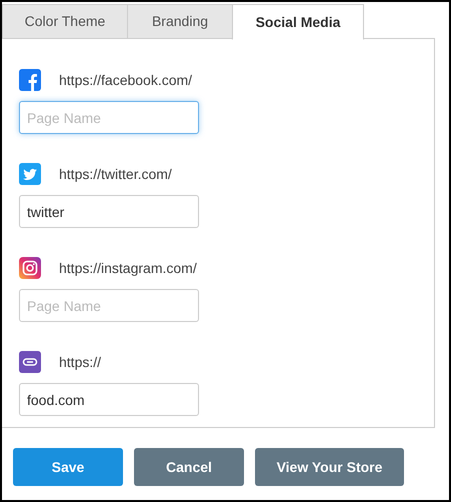 Image resolution: width=451 pixels, height=502 pixels. I want to click on tab: Branding, so click(180, 21).